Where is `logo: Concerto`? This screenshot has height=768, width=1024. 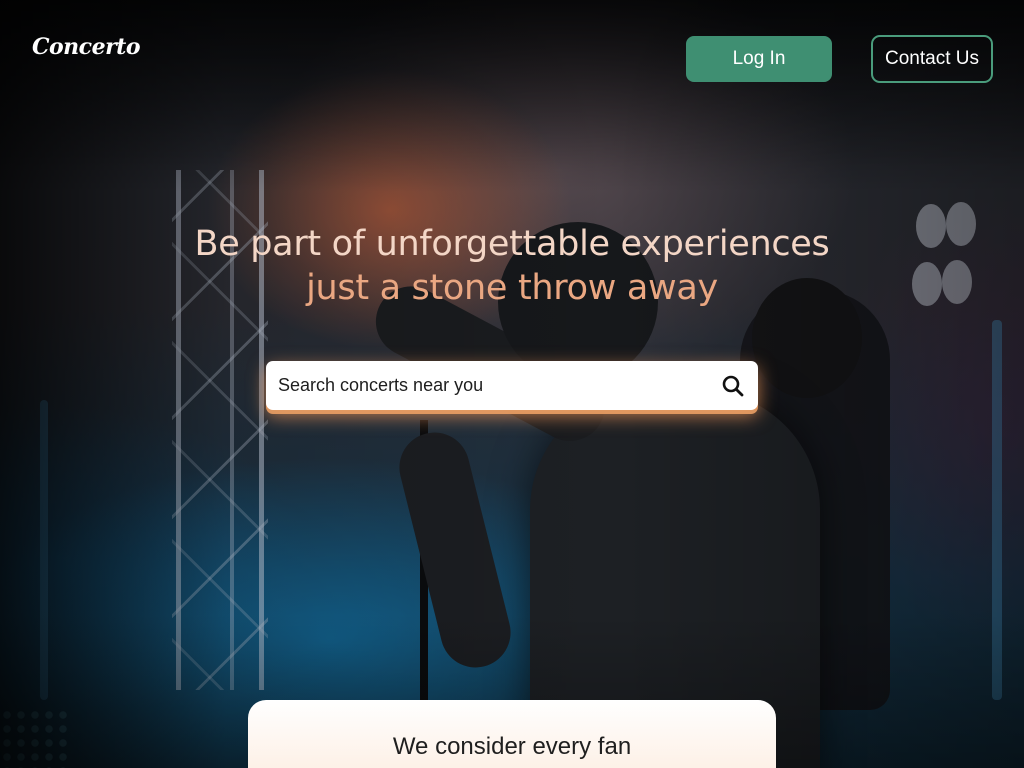 logo: Concerto is located at coordinates (86, 47).